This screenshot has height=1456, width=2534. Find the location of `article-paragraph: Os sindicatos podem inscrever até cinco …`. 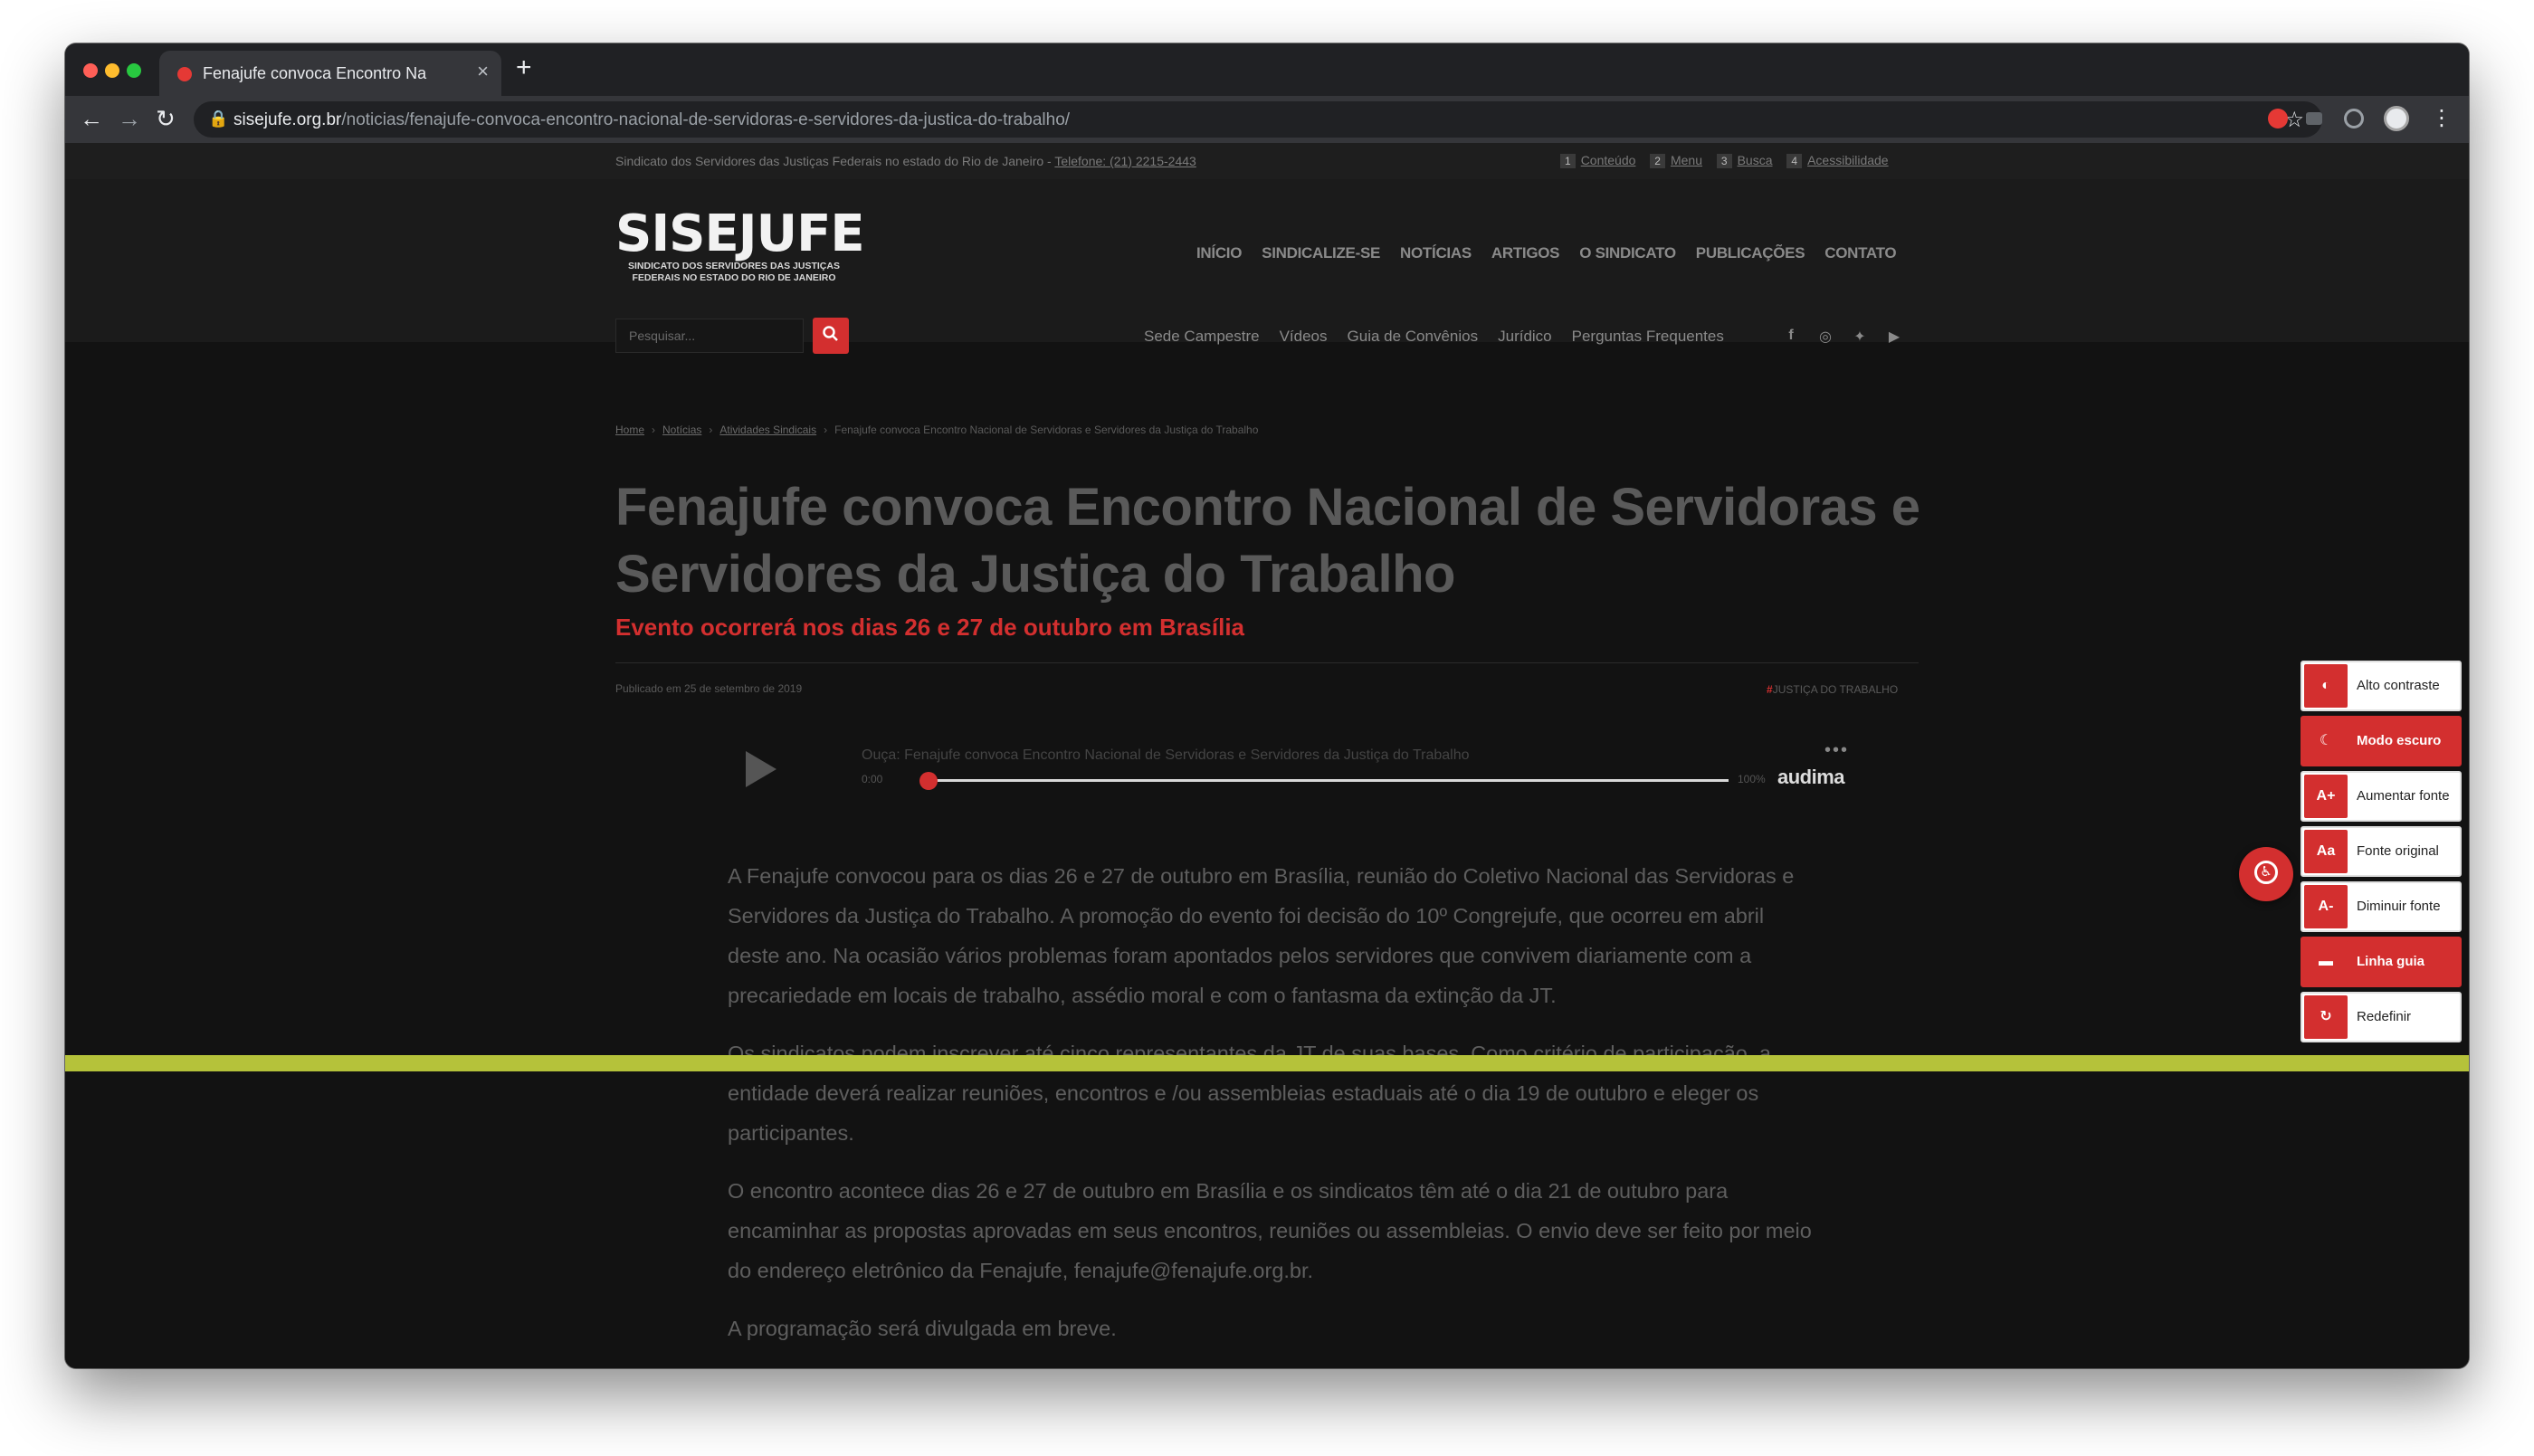

article-paragraph: Os sindicatos podem inscrever até cinco … is located at coordinates (1250, 1093).